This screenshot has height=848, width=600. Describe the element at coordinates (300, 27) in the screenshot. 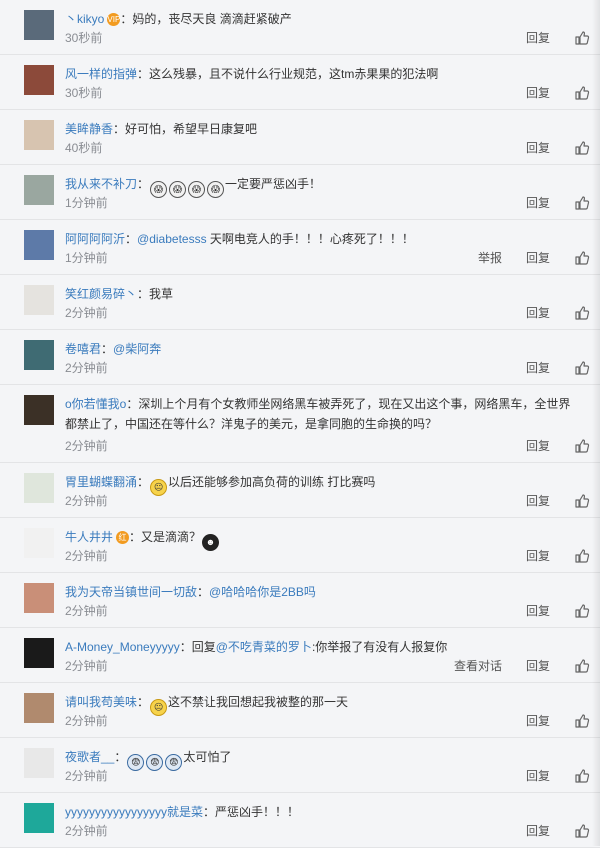

I see `comment-item: 丶kikyo VIP：妈的，丧尽天良 滴滴赶紧破产 30秒前 回复` at that location.